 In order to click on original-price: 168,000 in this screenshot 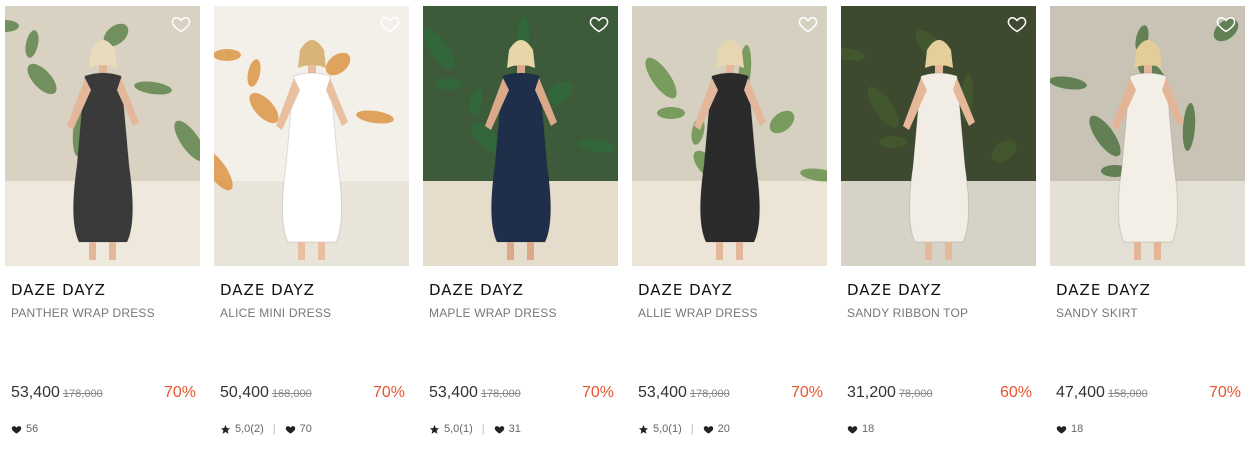, I will do `click(291, 394)`.